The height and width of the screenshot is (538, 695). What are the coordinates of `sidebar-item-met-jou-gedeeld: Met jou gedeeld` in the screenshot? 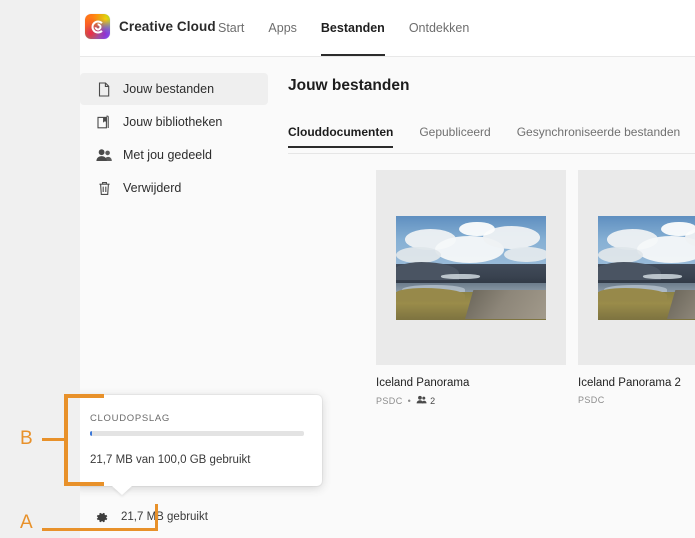 It's located at (174, 155).